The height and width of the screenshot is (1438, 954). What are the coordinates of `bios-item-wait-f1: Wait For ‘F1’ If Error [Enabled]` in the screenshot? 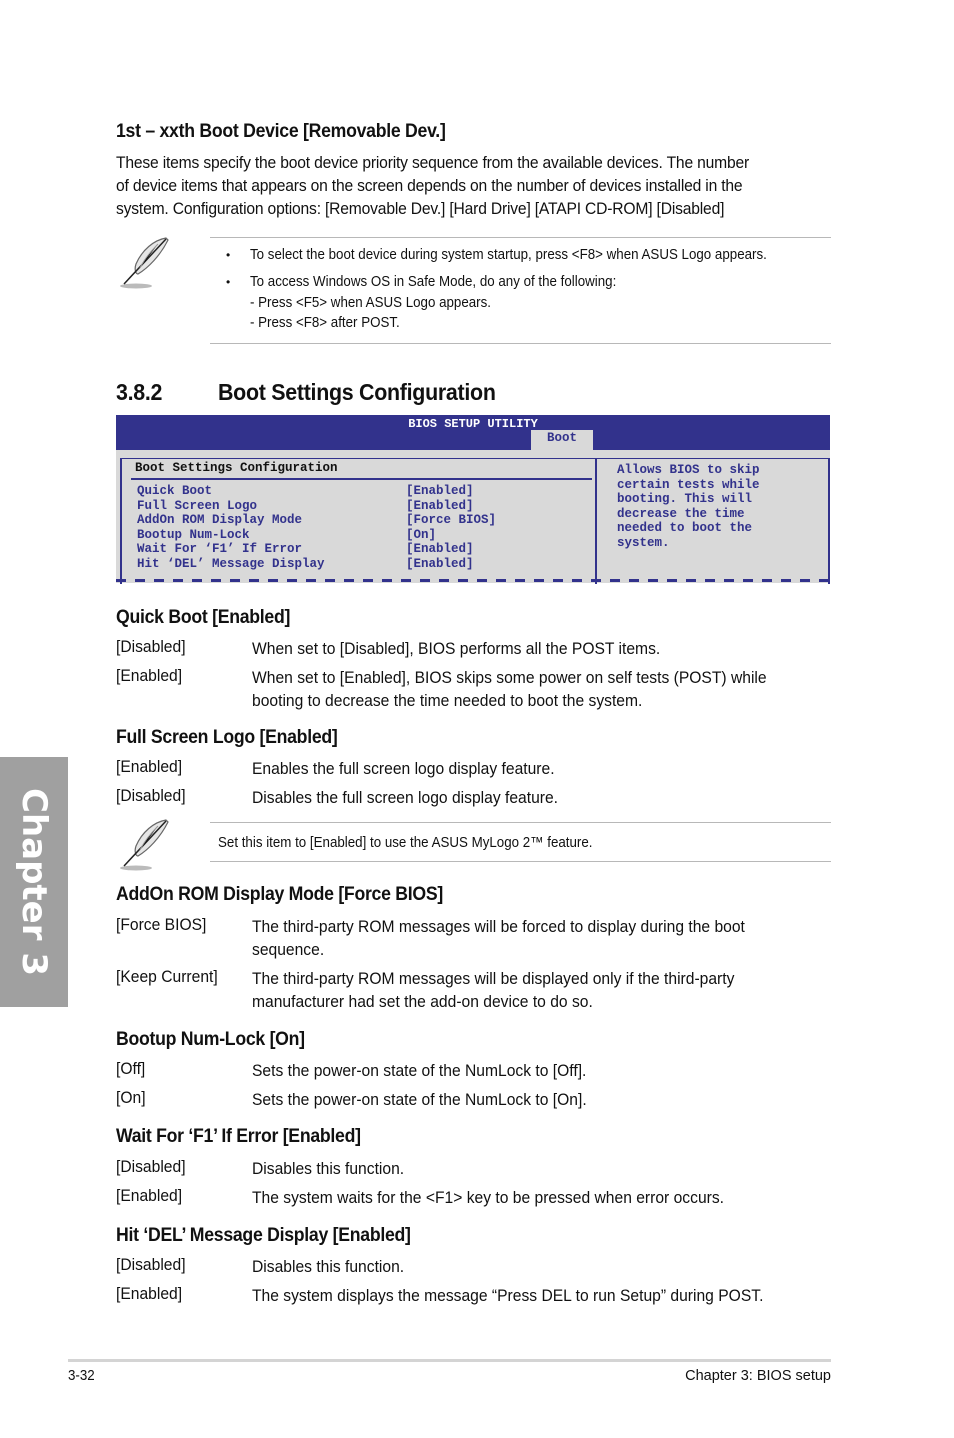 It's located at (305, 549).